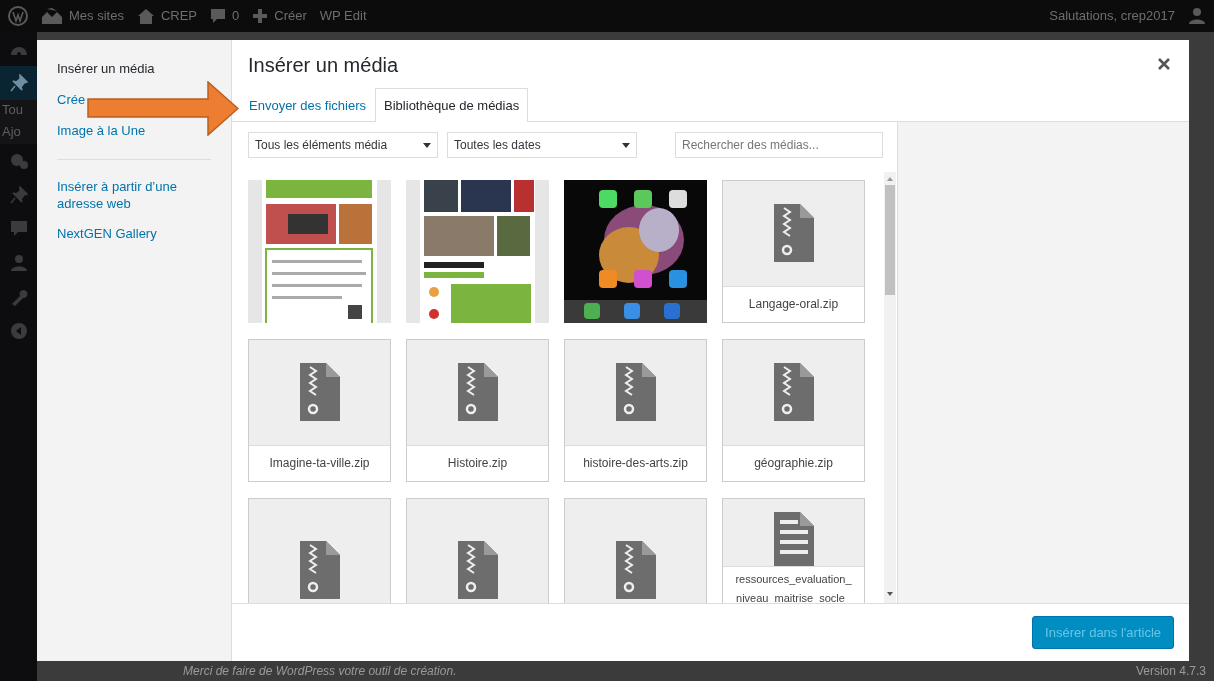 The image size is (1214, 681). What do you see at coordinates (18, 161) in the screenshot?
I see `plug-icon` at bounding box center [18, 161].